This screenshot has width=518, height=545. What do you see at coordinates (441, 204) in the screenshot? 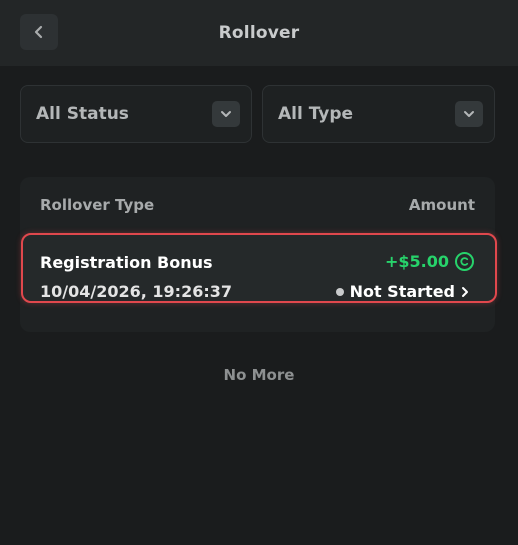
I see `column-header-amount: Amount` at bounding box center [441, 204].